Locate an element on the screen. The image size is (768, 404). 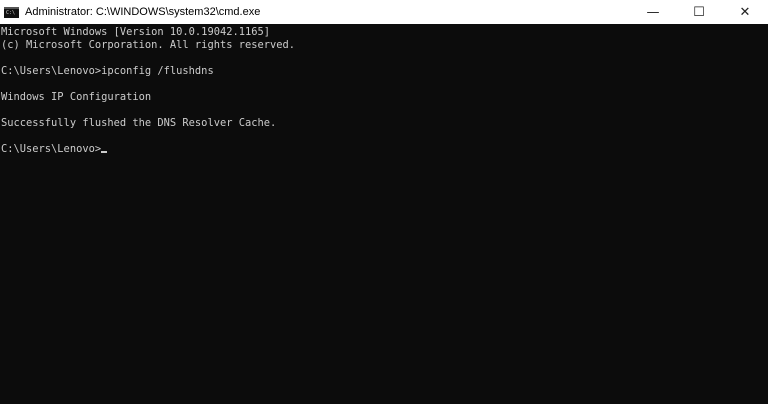
maximize-button: ☐ is located at coordinates (699, 12).